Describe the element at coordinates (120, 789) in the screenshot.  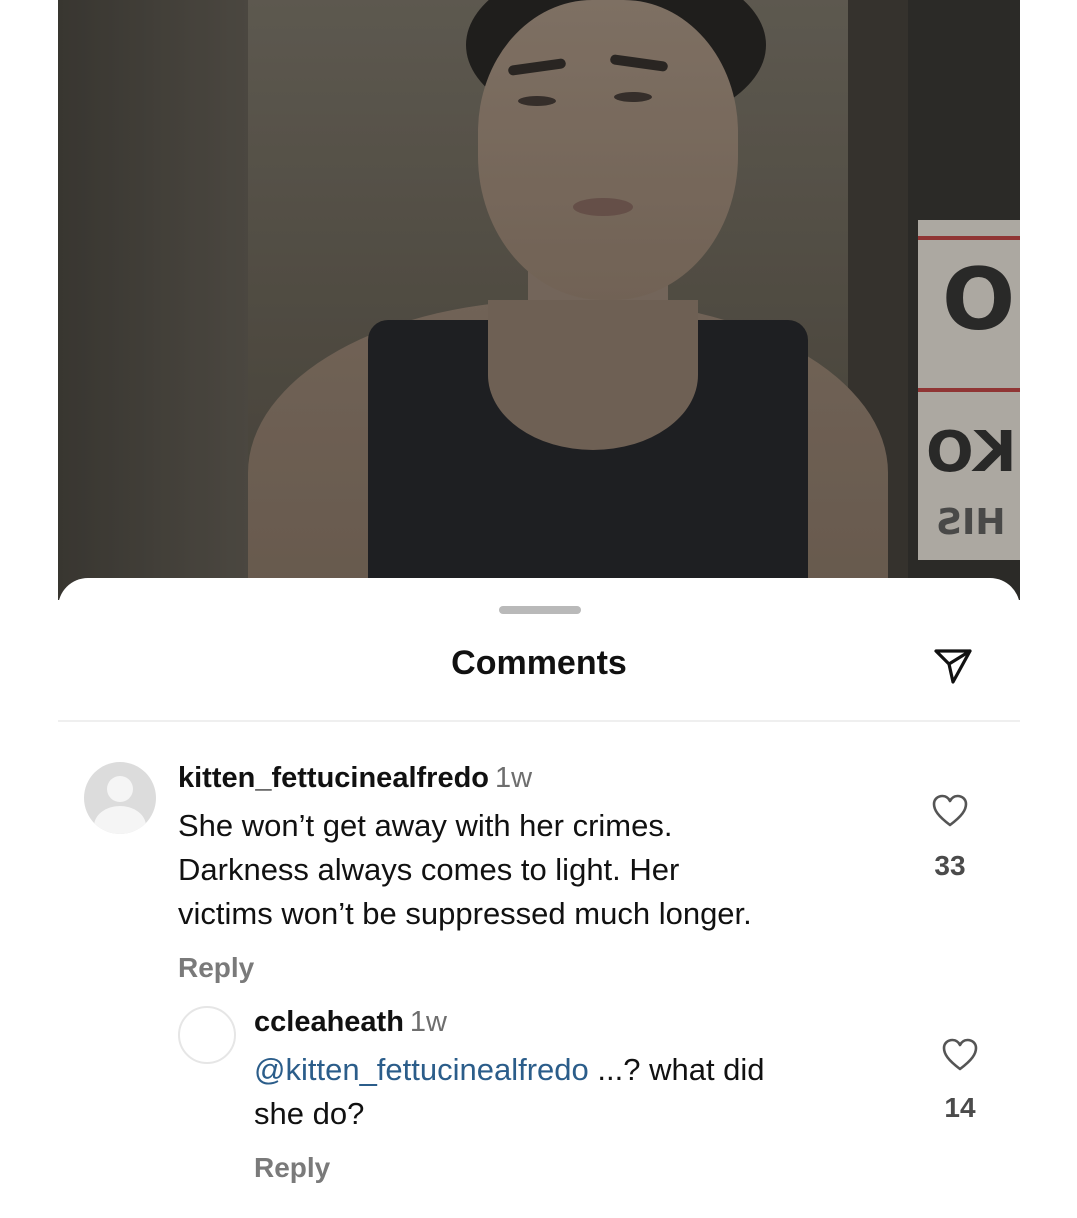
I see `avatar-placeholder-head` at that location.